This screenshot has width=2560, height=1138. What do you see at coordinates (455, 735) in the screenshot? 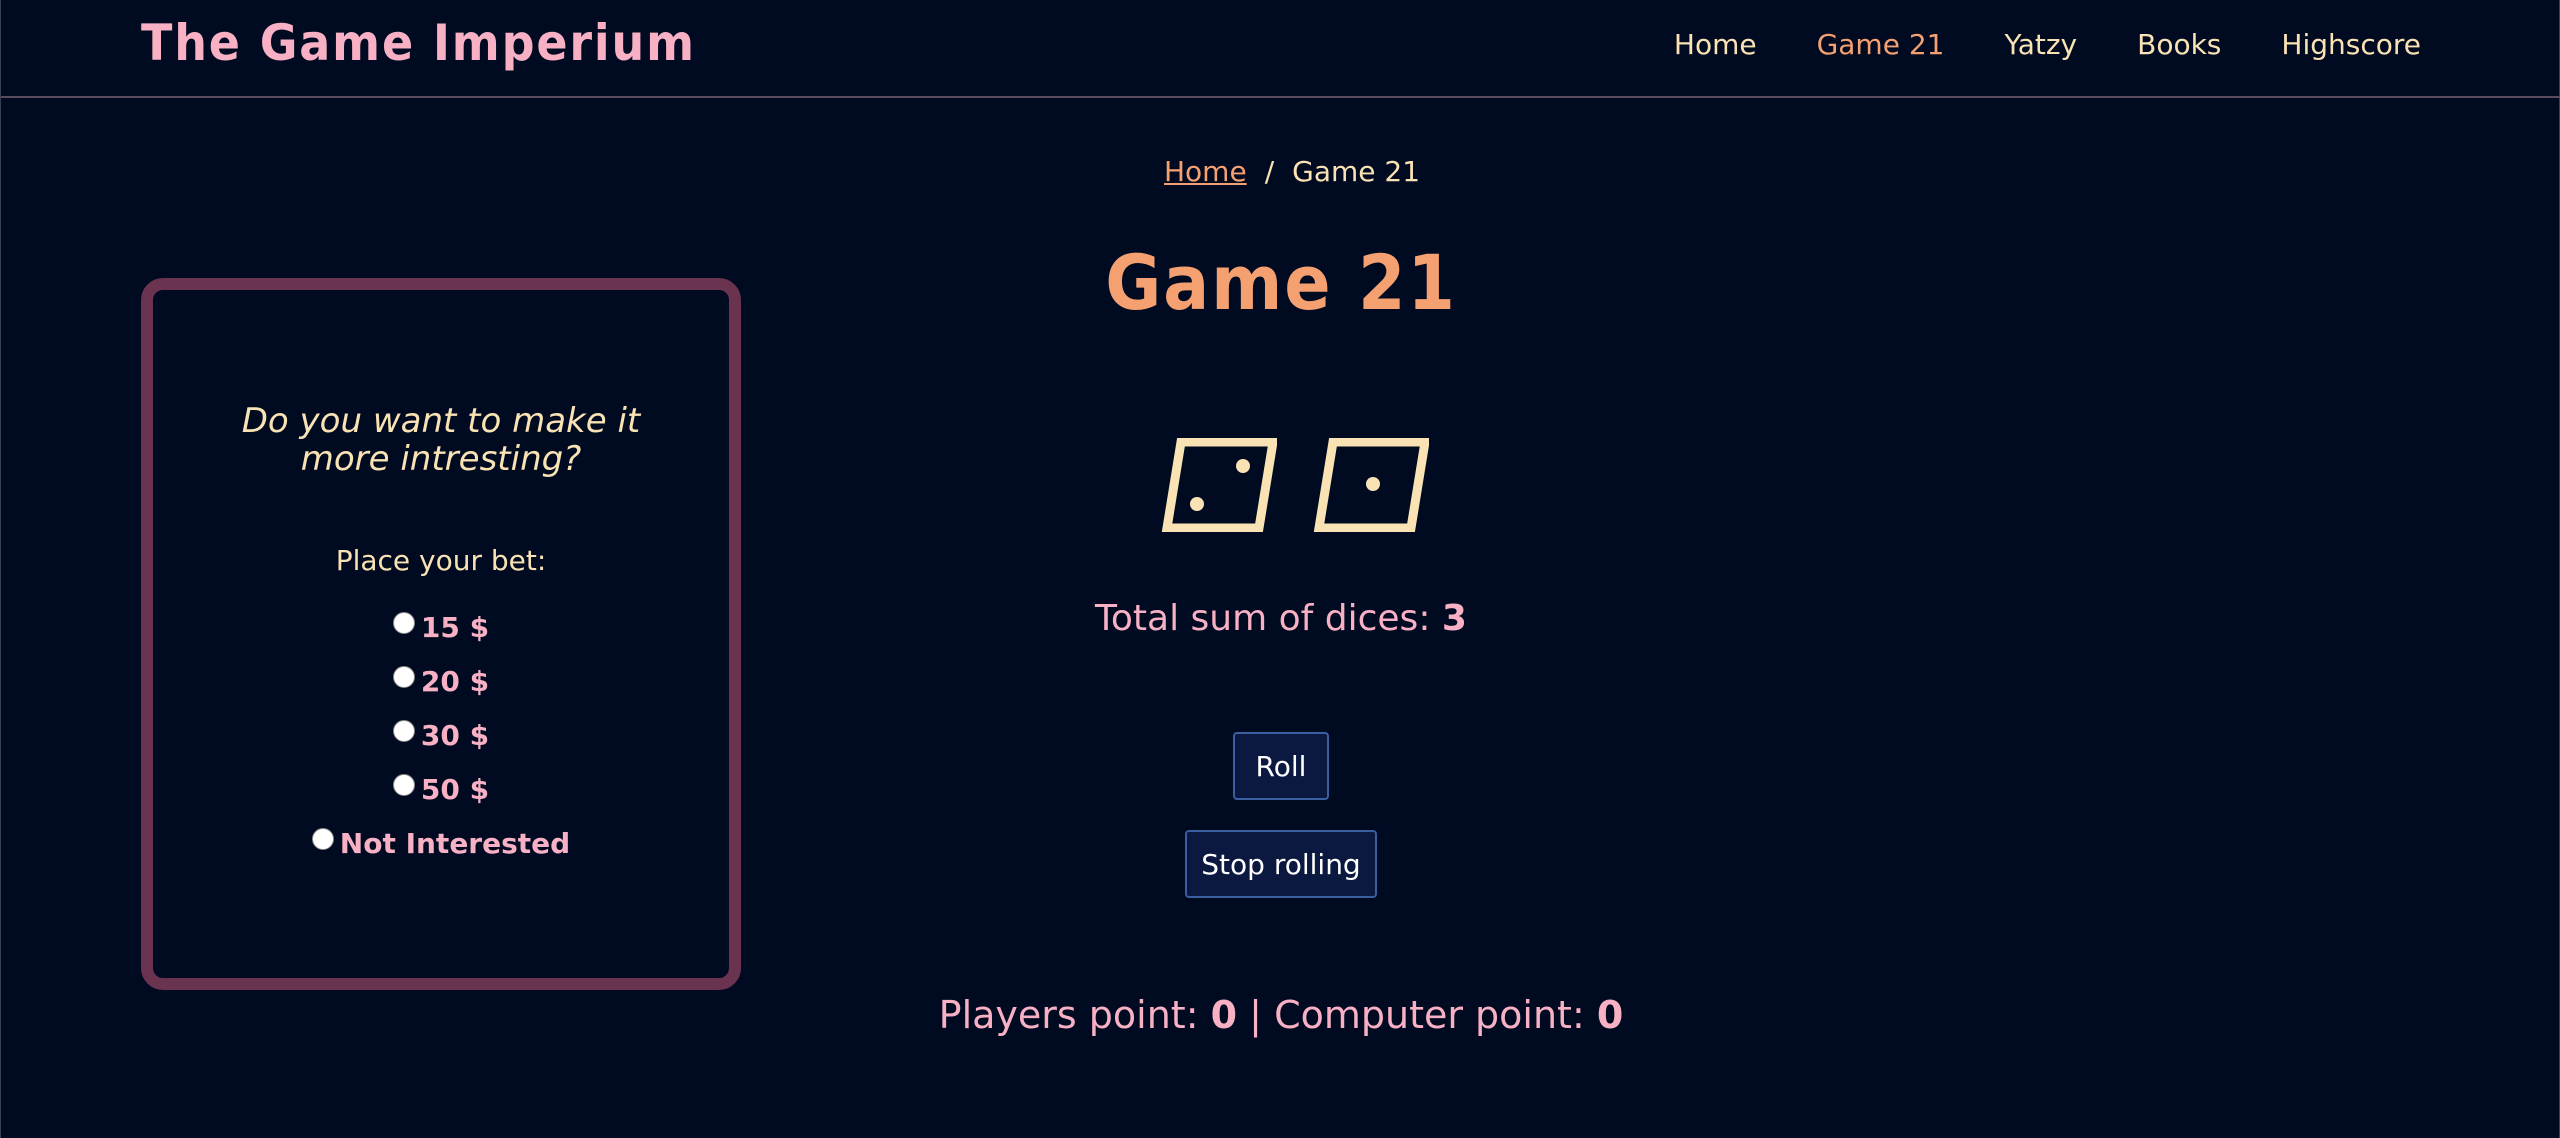
I see `bet-option-label: 30 $` at bounding box center [455, 735].